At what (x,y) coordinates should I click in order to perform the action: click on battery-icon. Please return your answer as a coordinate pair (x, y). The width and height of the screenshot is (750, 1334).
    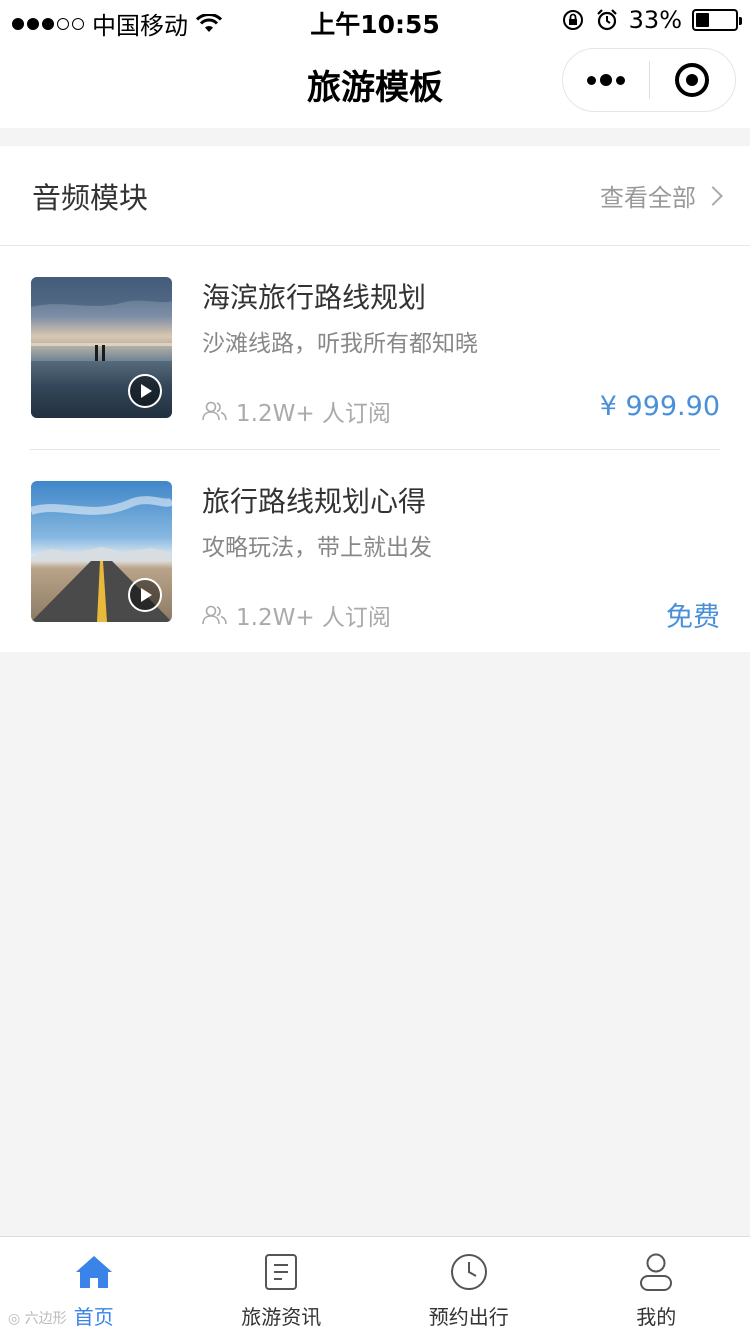
    Looking at the image, I should click on (717, 20).